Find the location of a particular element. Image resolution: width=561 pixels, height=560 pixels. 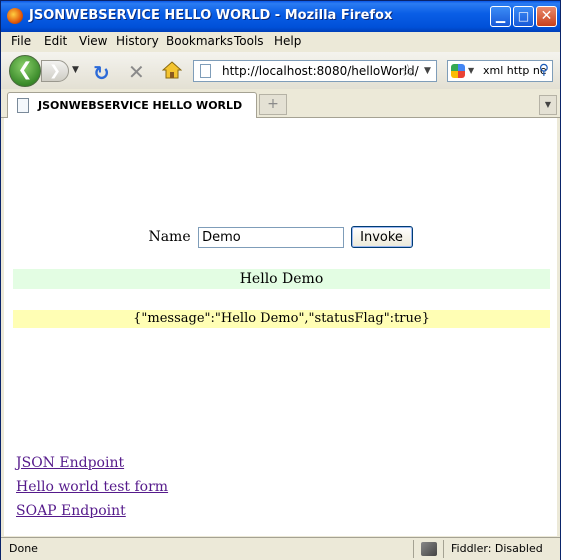

forward-button: ❯ is located at coordinates (55, 71).